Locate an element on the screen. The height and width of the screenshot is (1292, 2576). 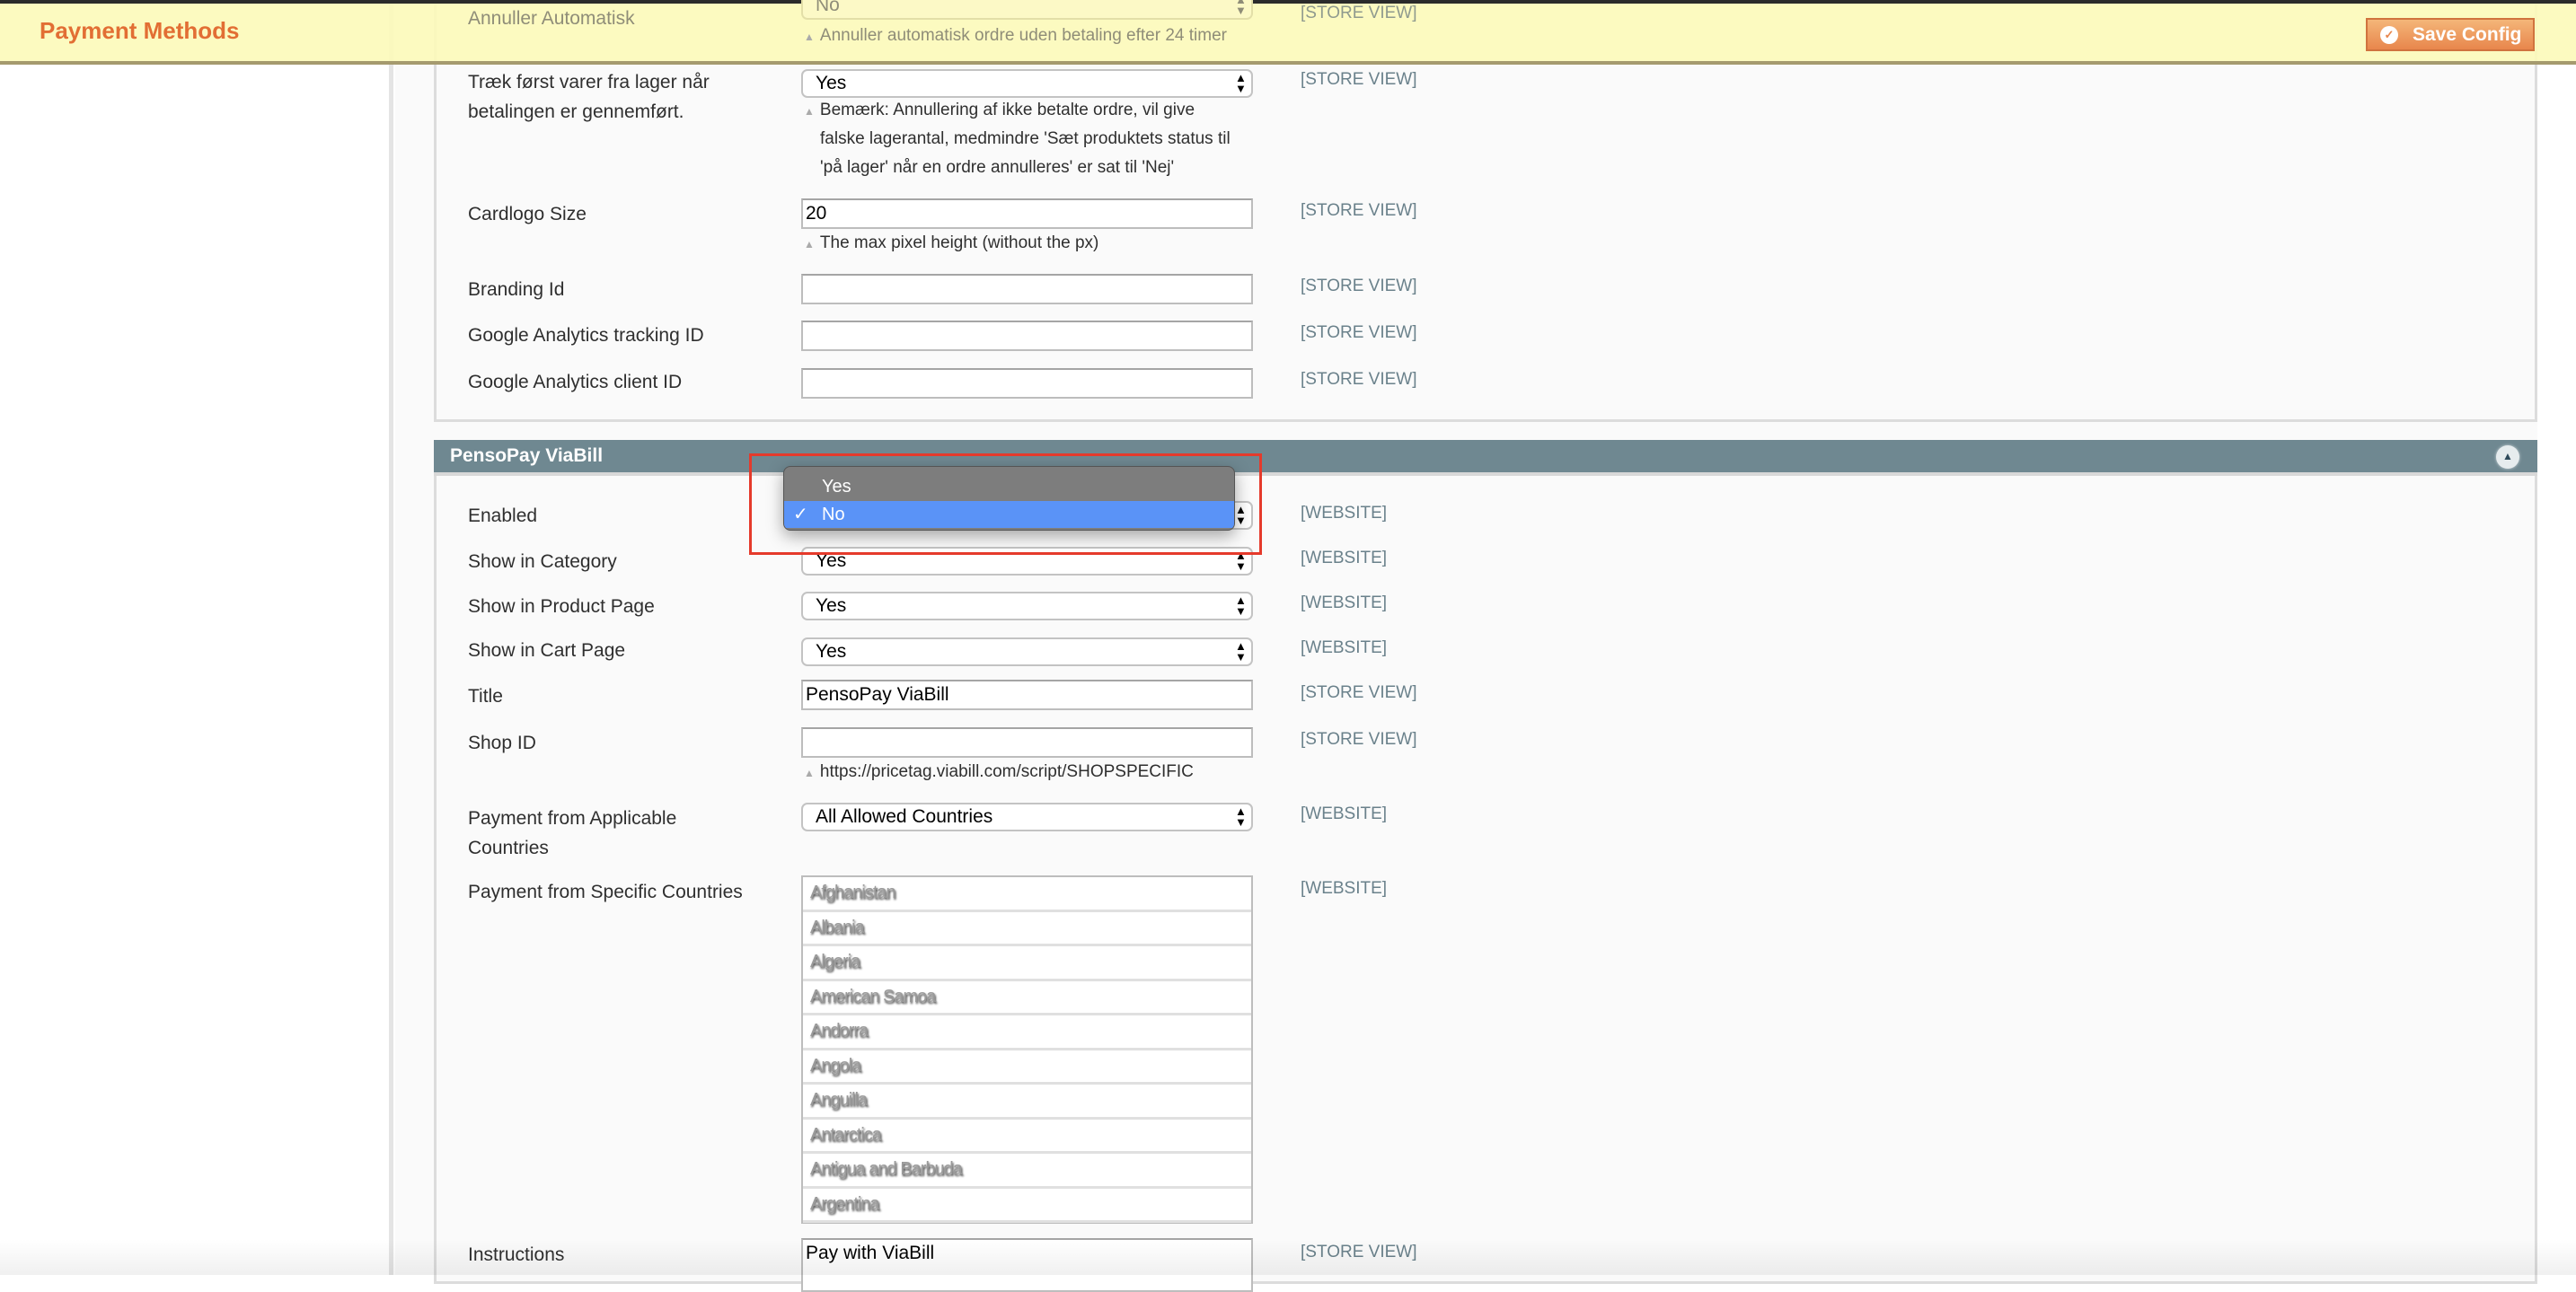
country-option: Argentina is located at coordinates (1027, 1206).